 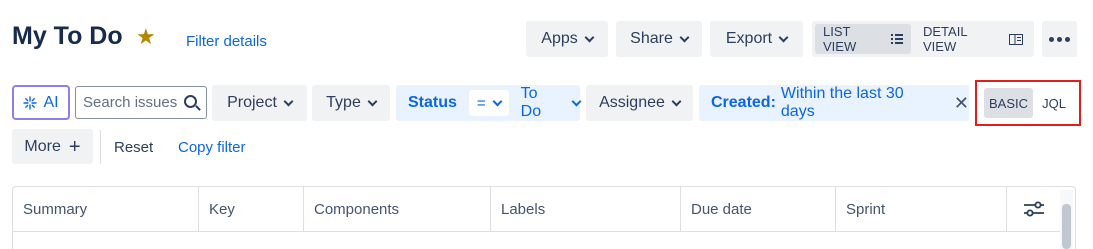 I want to click on divider, so click(x=100, y=147).